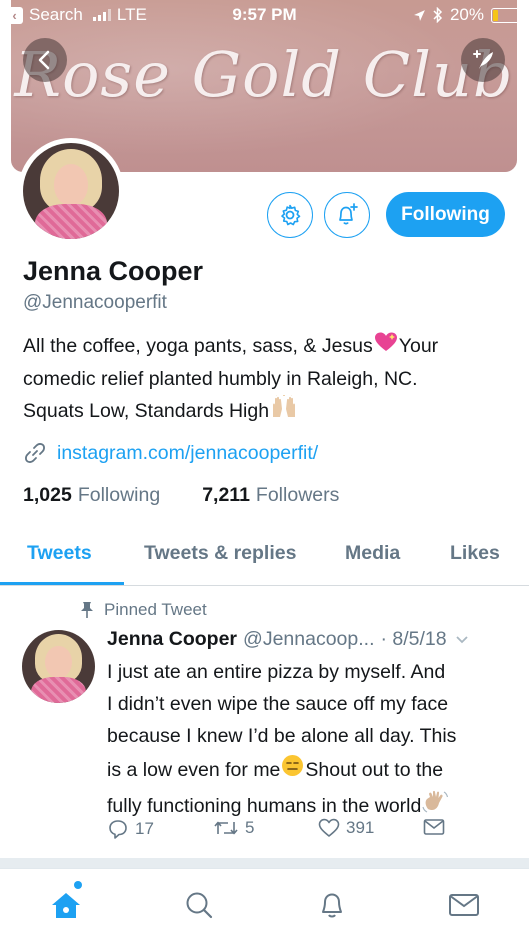 The width and height of the screenshot is (529, 940). I want to click on retweet-button: 5, so click(233, 828).